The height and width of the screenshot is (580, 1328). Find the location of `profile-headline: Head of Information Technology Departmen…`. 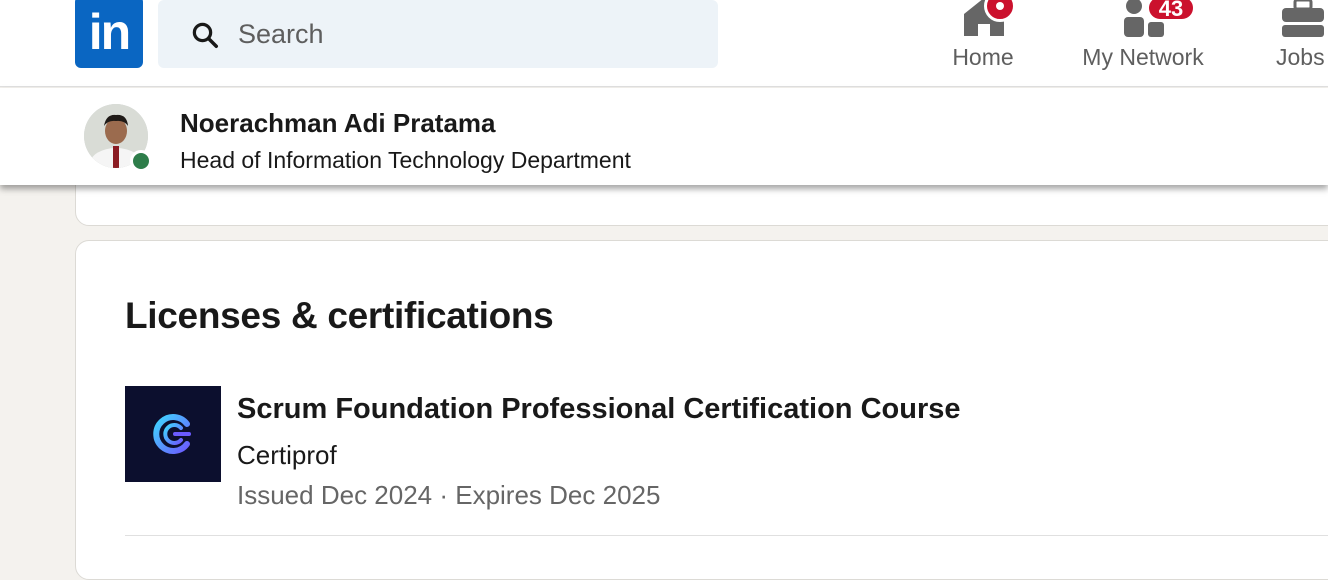

profile-headline: Head of Information Technology Departmen… is located at coordinates (405, 160).